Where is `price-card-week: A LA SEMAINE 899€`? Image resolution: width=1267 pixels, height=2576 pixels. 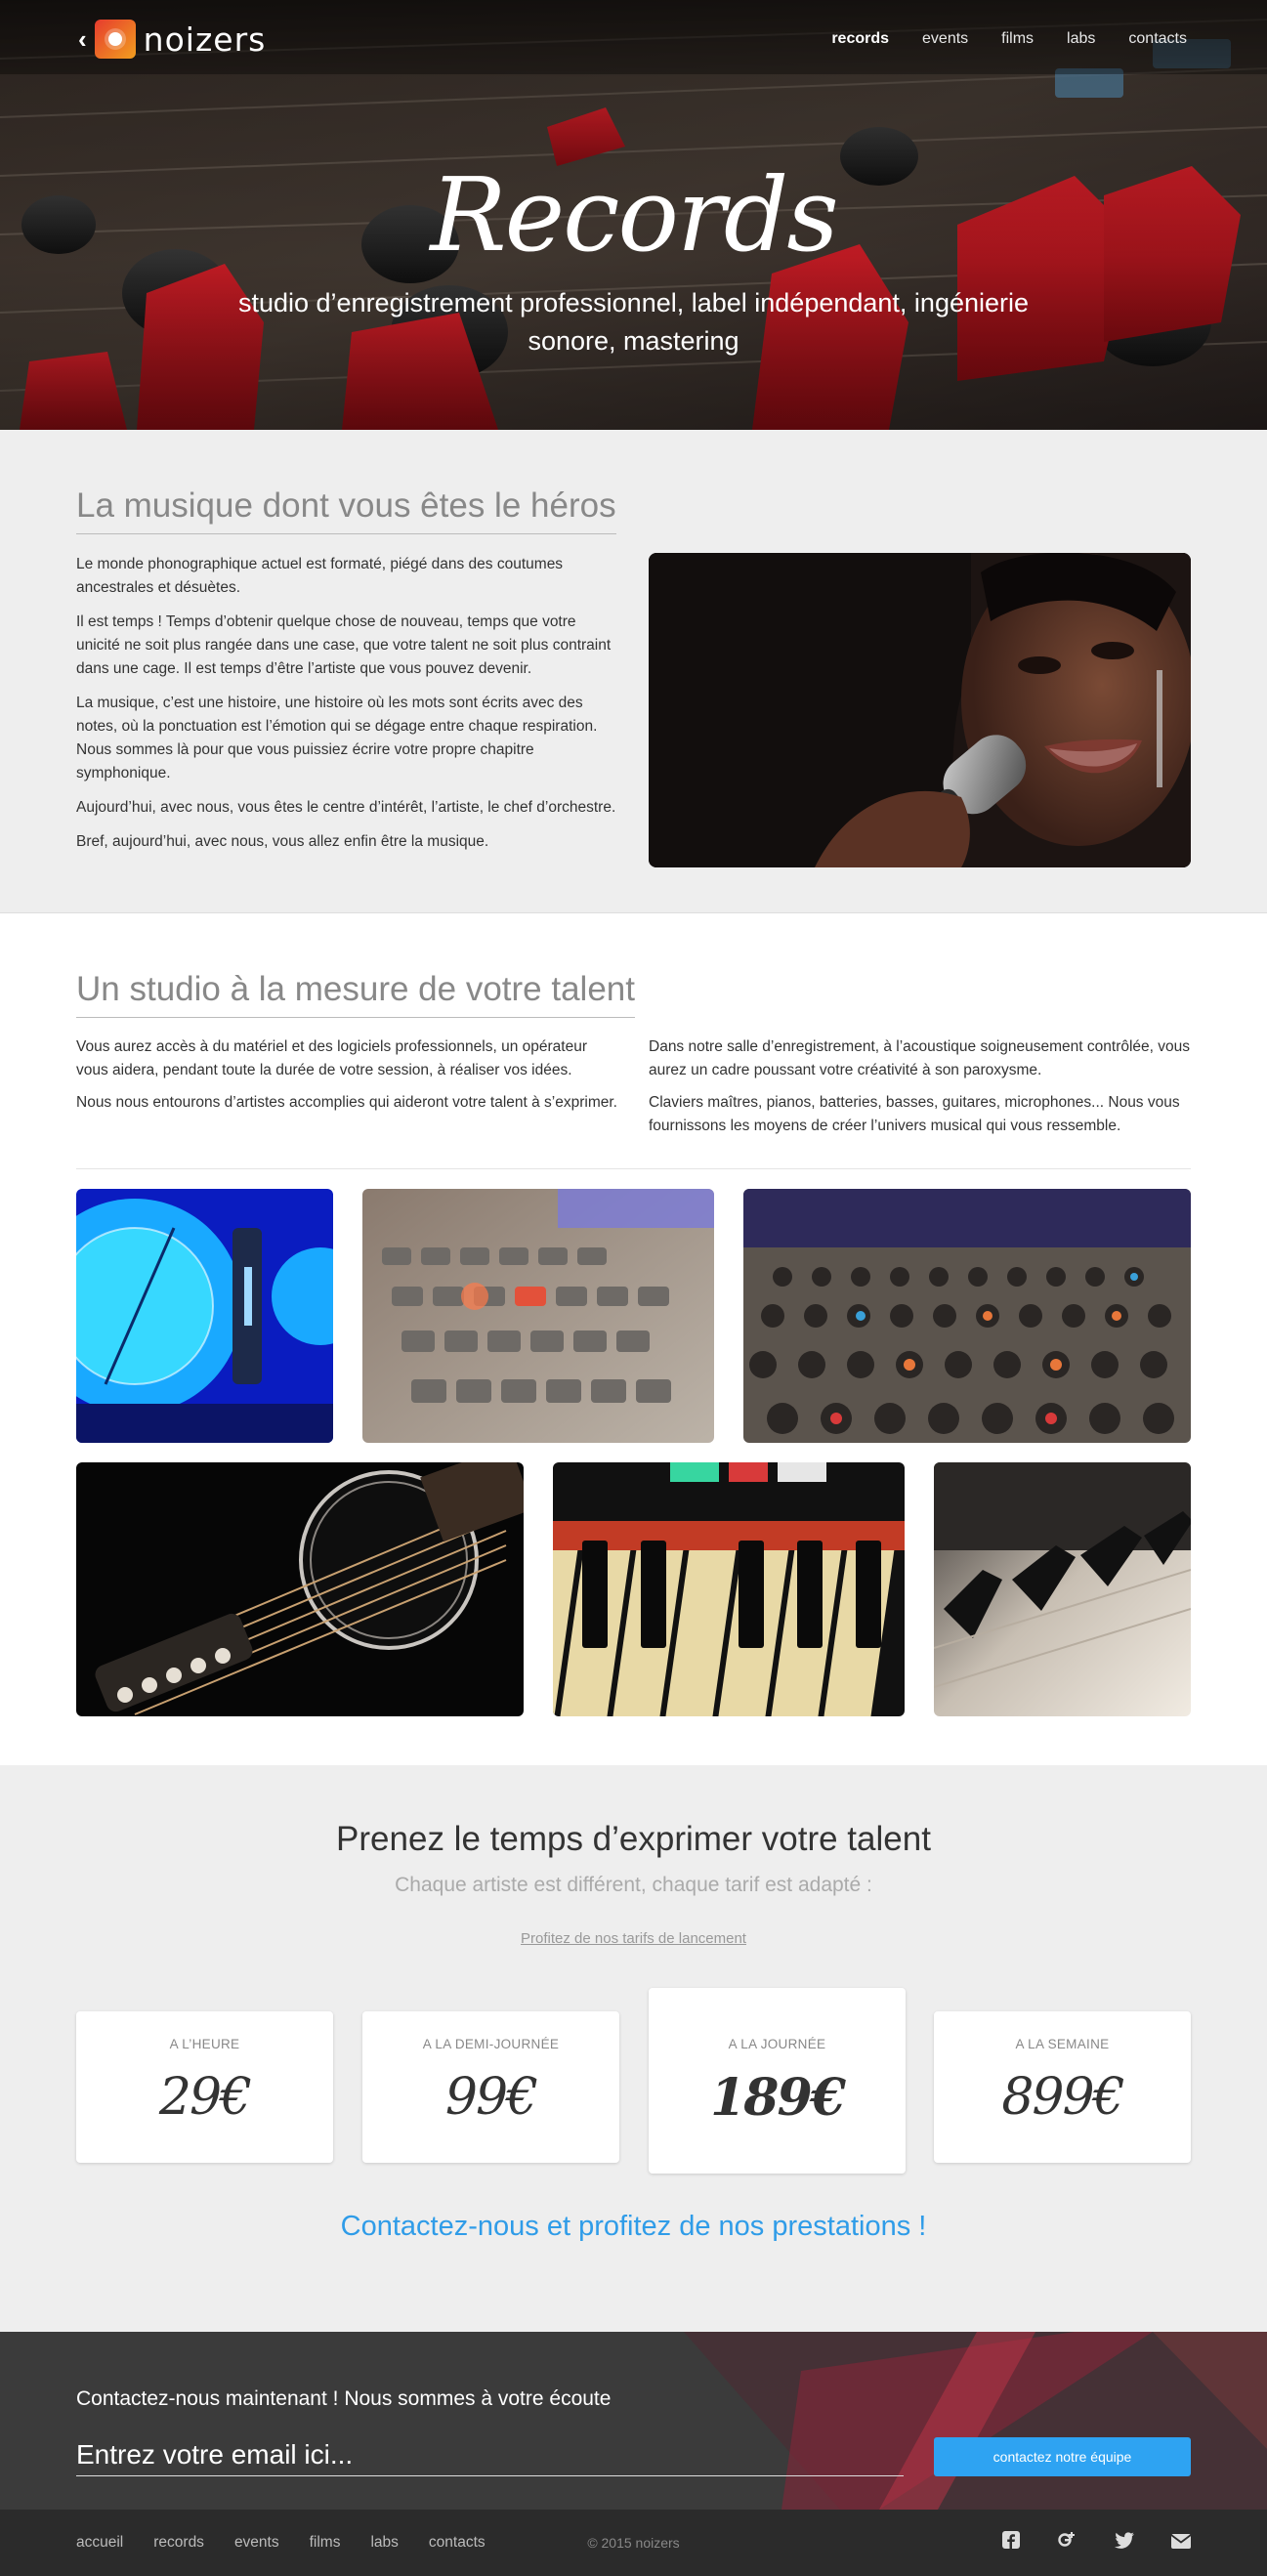 price-card-week: A LA SEMAINE 899€ is located at coordinates (1062, 2087).